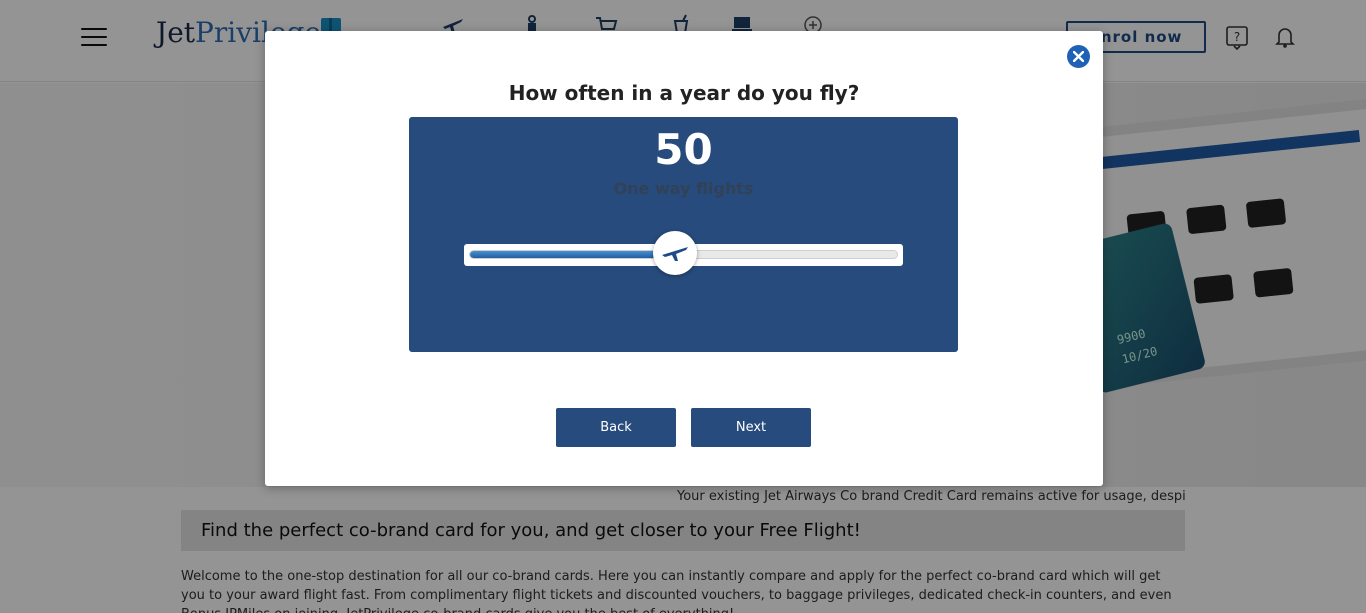 Image resolution: width=1366 pixels, height=613 pixels. What do you see at coordinates (684, 93) in the screenshot?
I see `modal-title: How often in a year do you fly?` at bounding box center [684, 93].